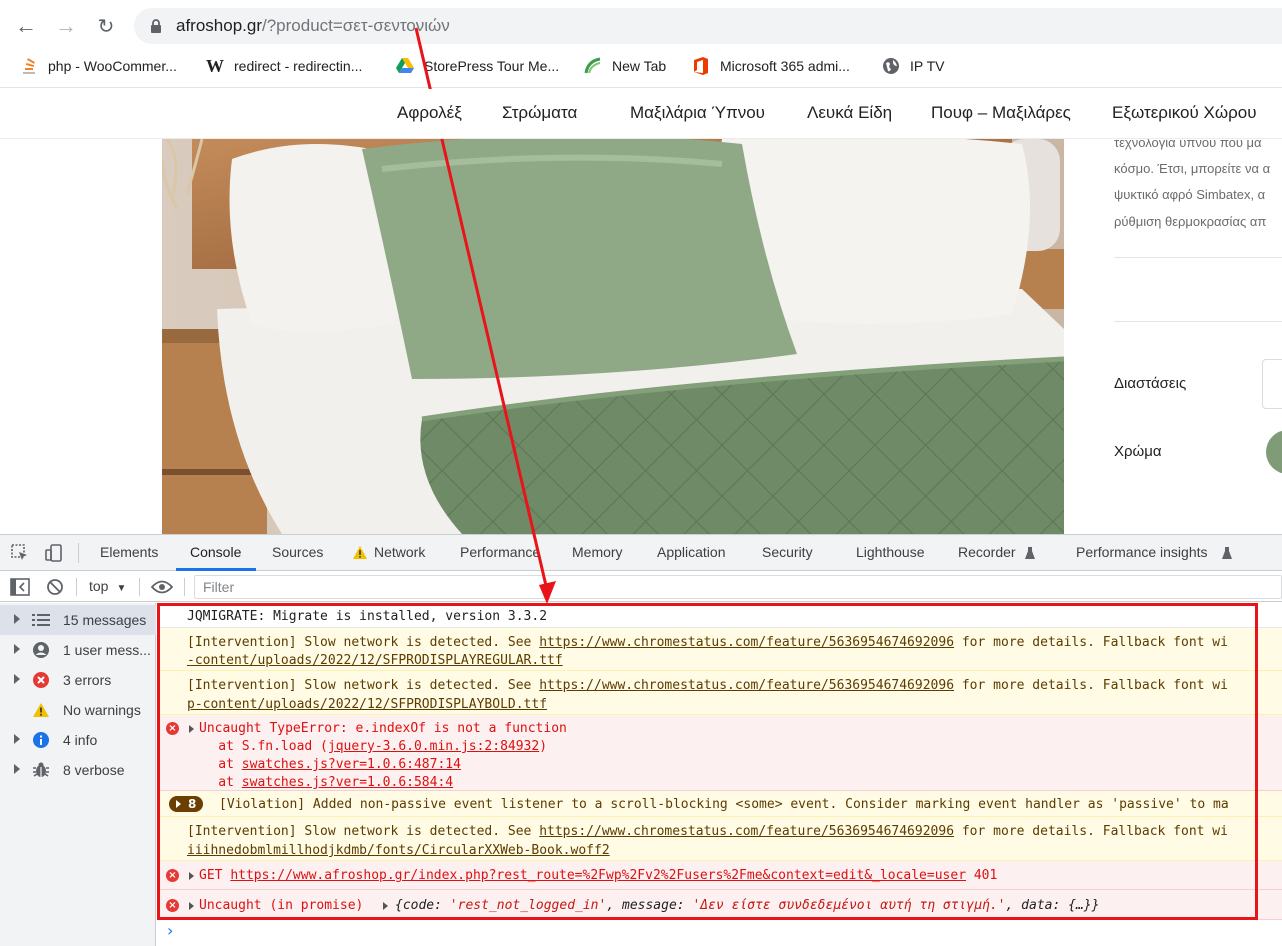  I want to click on repeat-count-badge: 8, so click(186, 804).